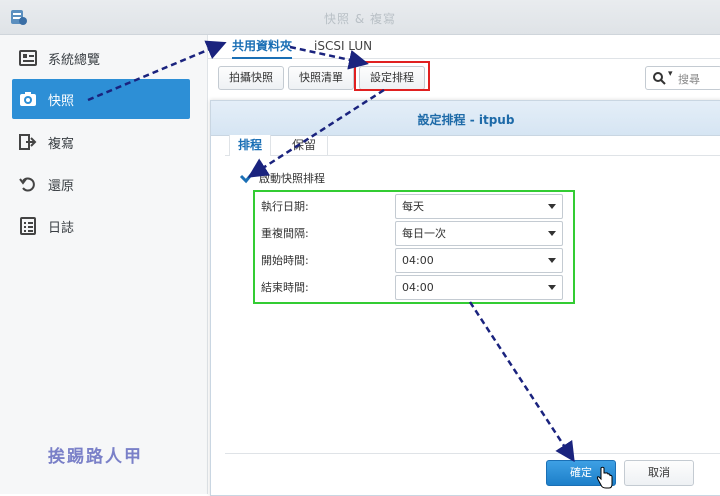  Describe the element at coordinates (95, 457) in the screenshot. I see `watermark: 挨踢路人甲` at that location.